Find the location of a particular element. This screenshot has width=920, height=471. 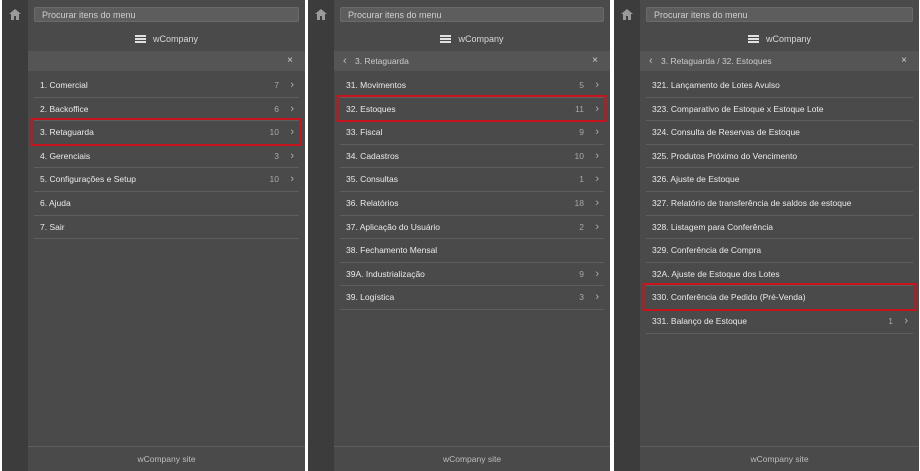

breadcrumb-text: 3. Retaguarda is located at coordinates (382, 61).